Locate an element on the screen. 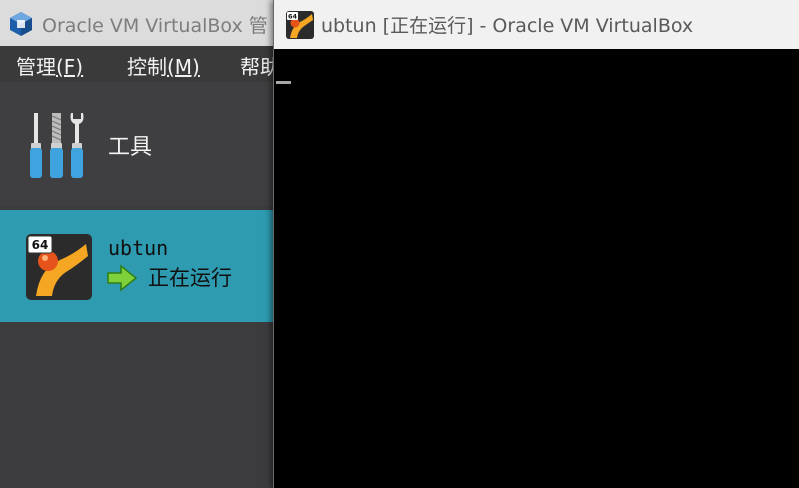  vm-list-empty-area is located at coordinates (137, 405).